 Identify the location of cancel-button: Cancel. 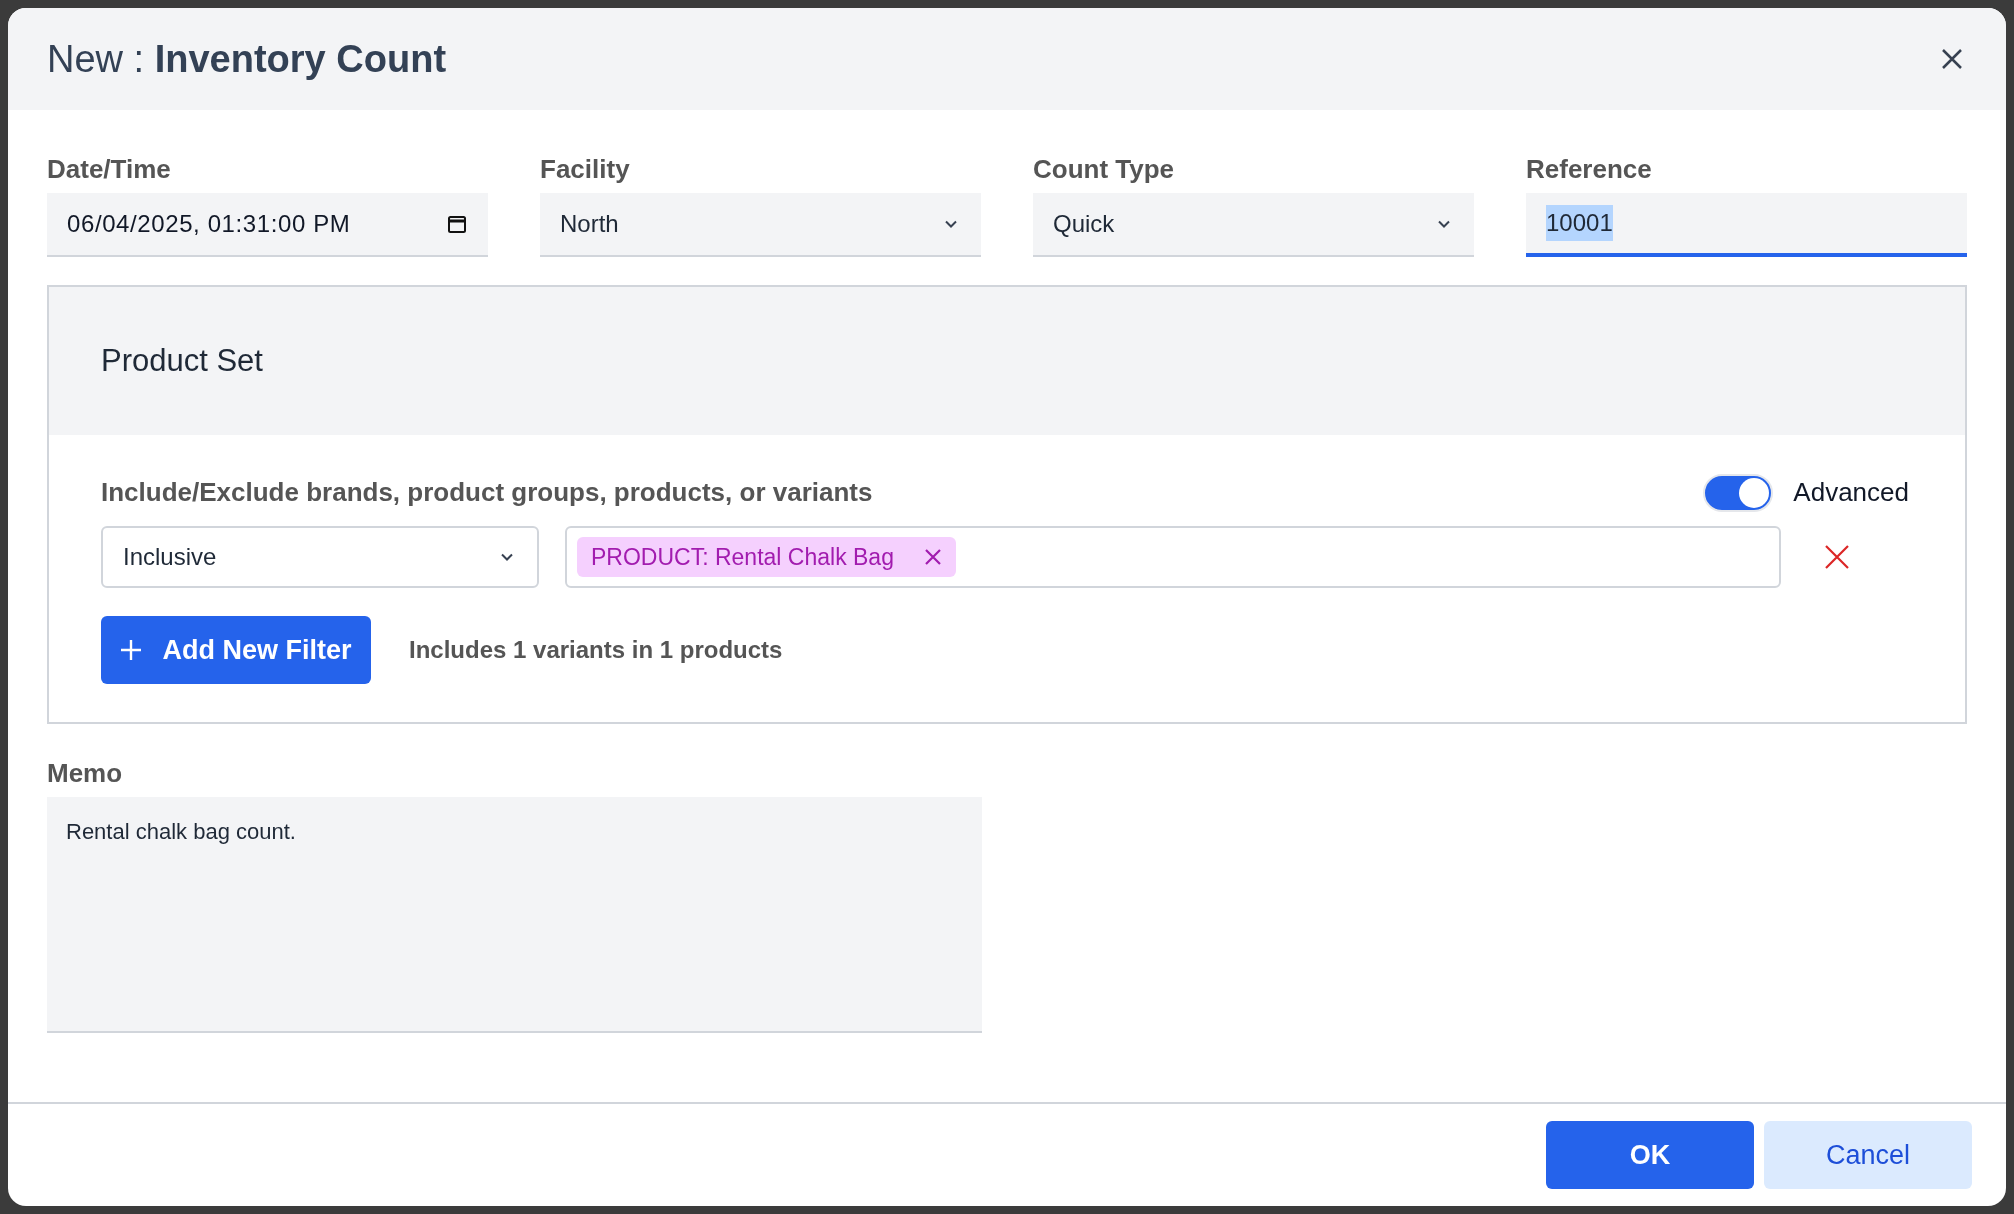
(1868, 1155).